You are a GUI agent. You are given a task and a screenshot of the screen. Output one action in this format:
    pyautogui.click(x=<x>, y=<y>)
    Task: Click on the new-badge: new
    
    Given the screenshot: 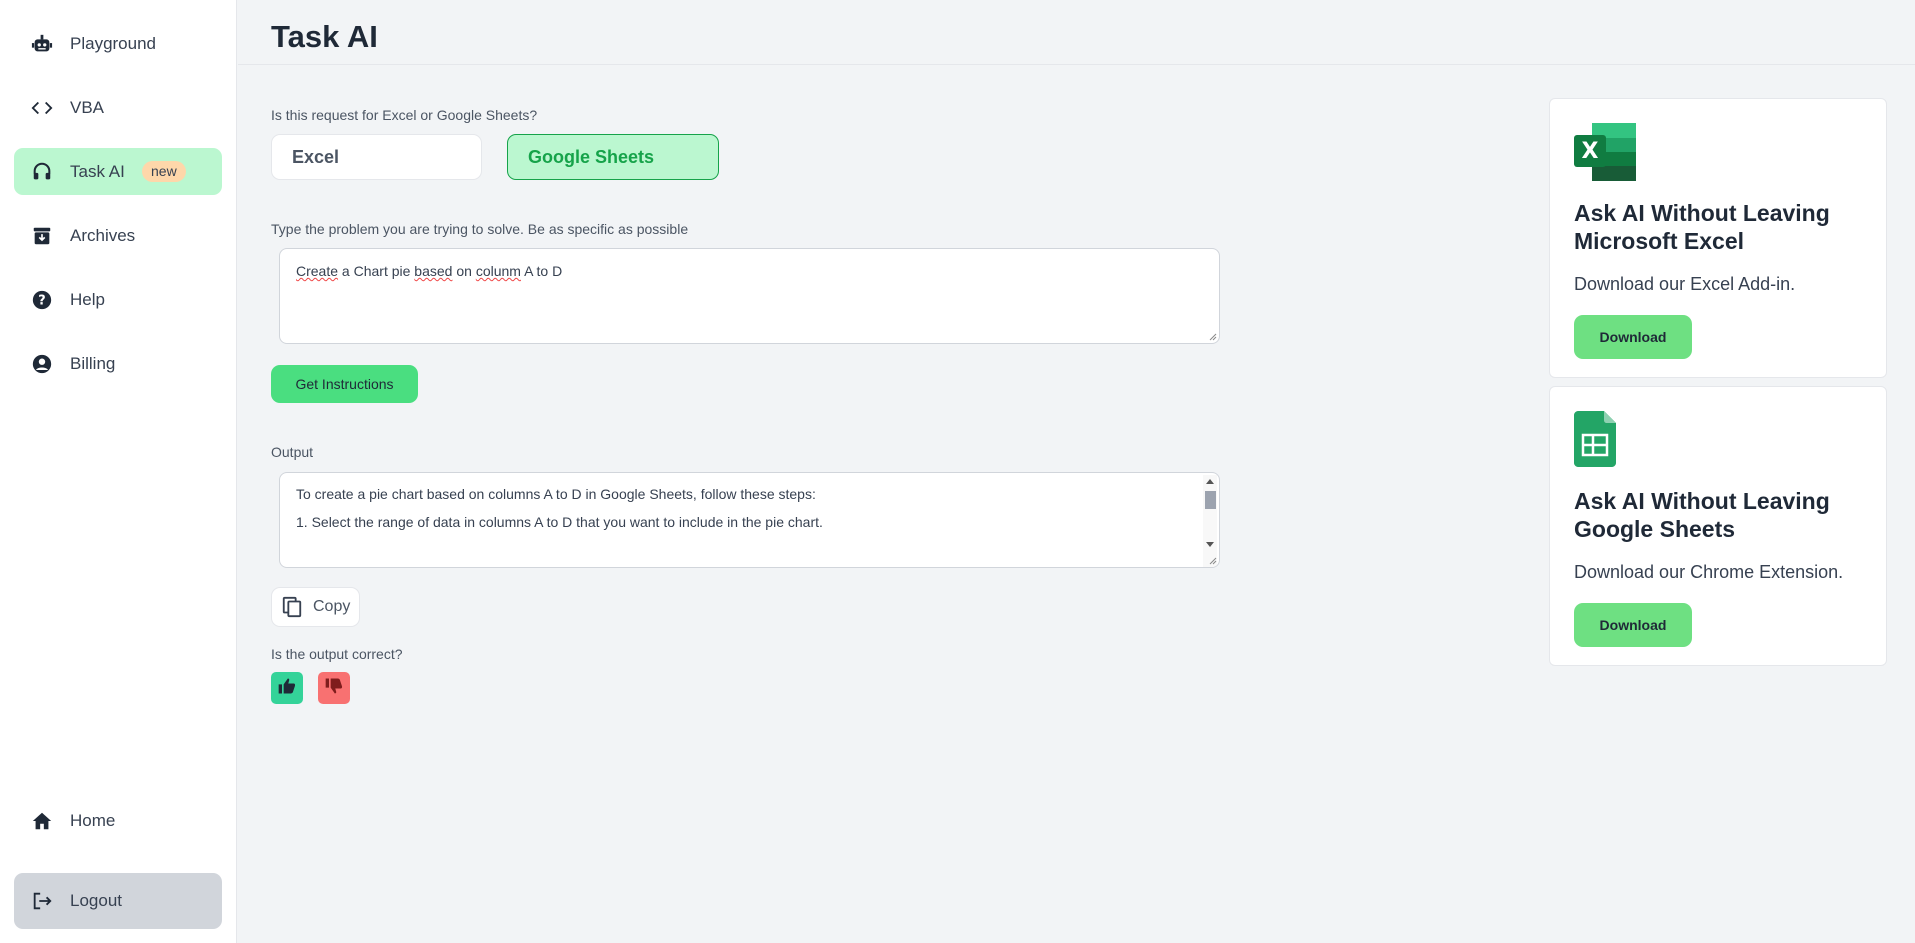 What is the action you would take?
    pyautogui.click(x=164, y=171)
    